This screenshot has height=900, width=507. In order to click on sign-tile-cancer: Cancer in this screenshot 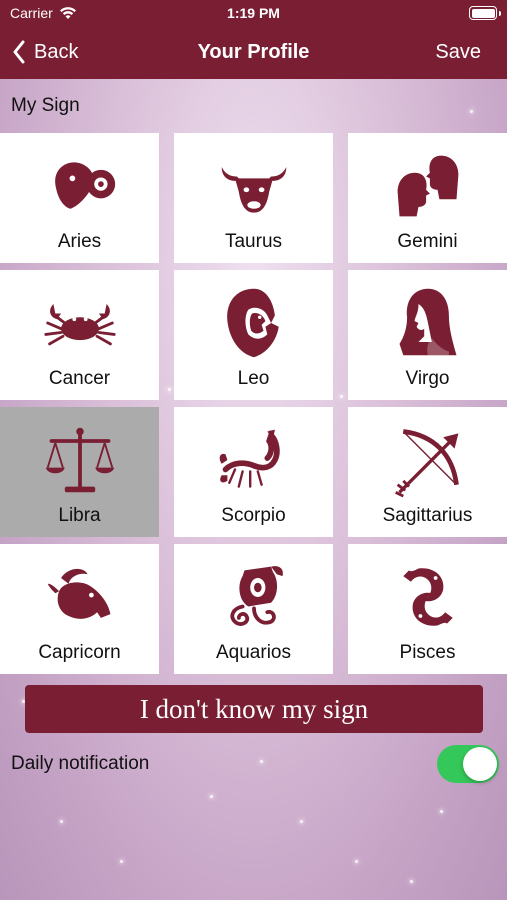, I will do `click(79, 335)`.